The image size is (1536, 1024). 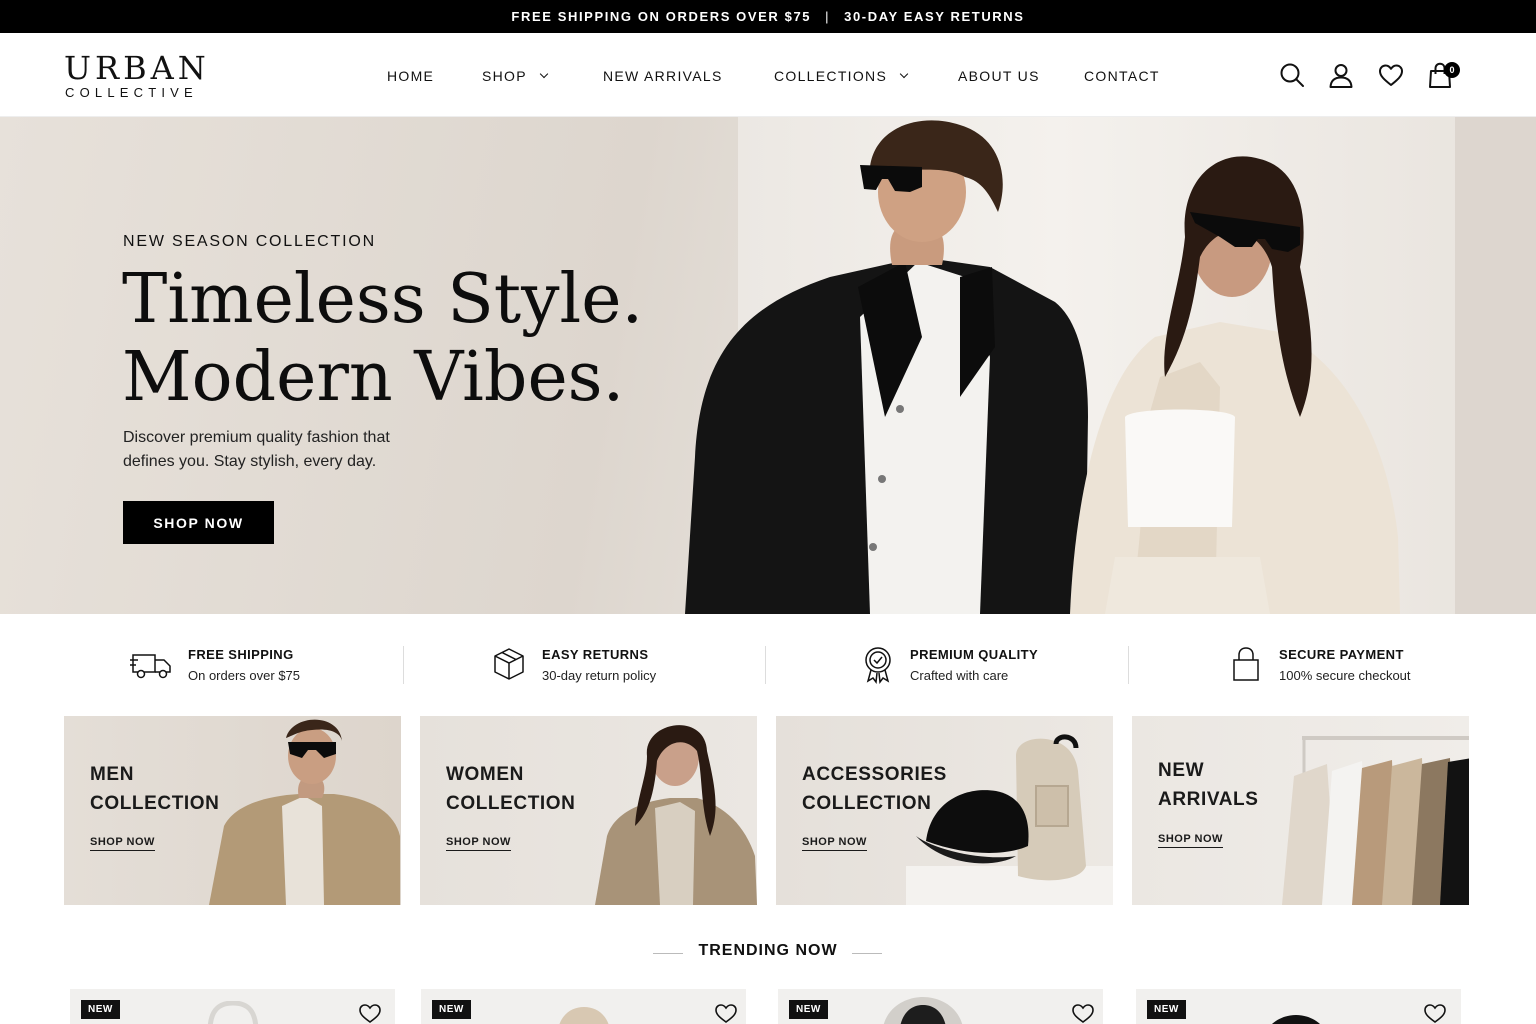 I want to click on brand-tagline: COLLECTIVE, so click(x=131, y=92).